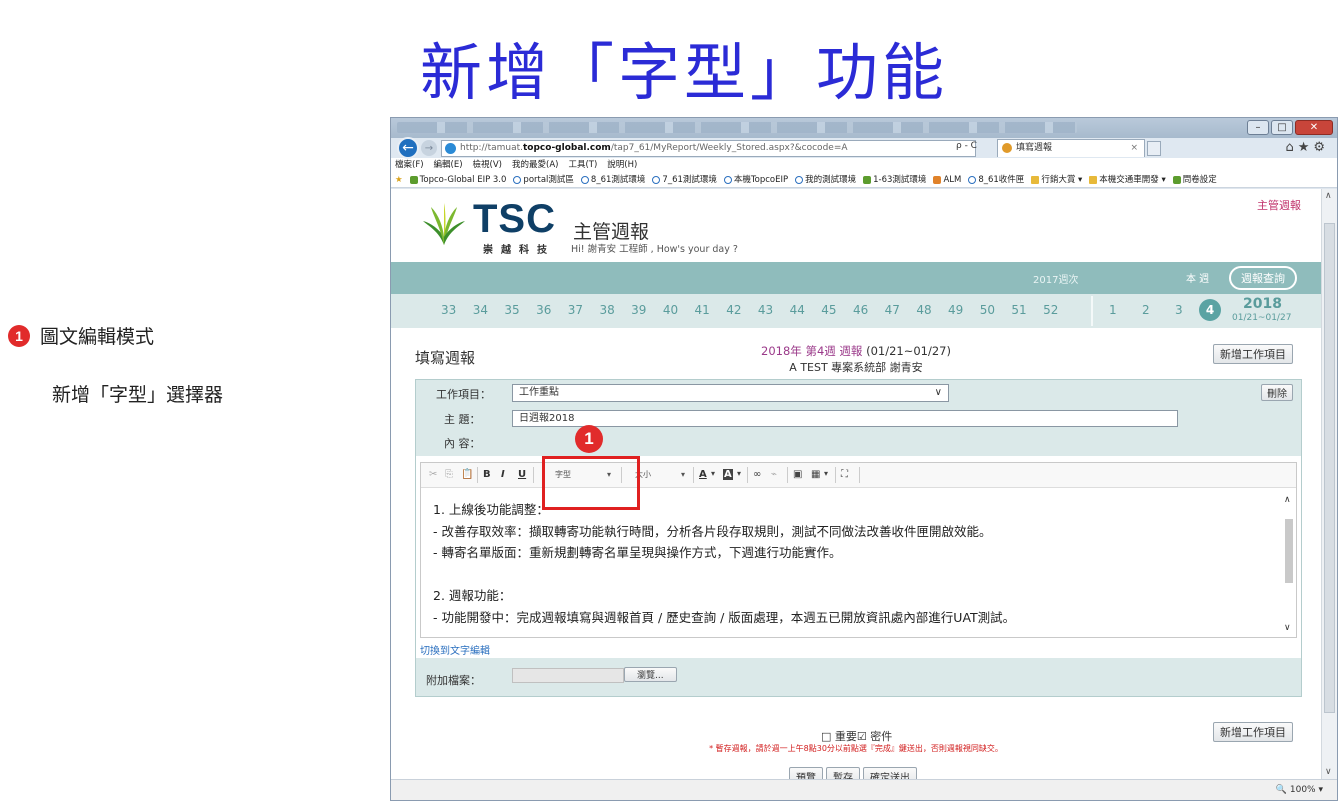 The image size is (1338, 801). Describe the element at coordinates (1314, 127) in the screenshot. I see `close-icon: ✕` at that location.